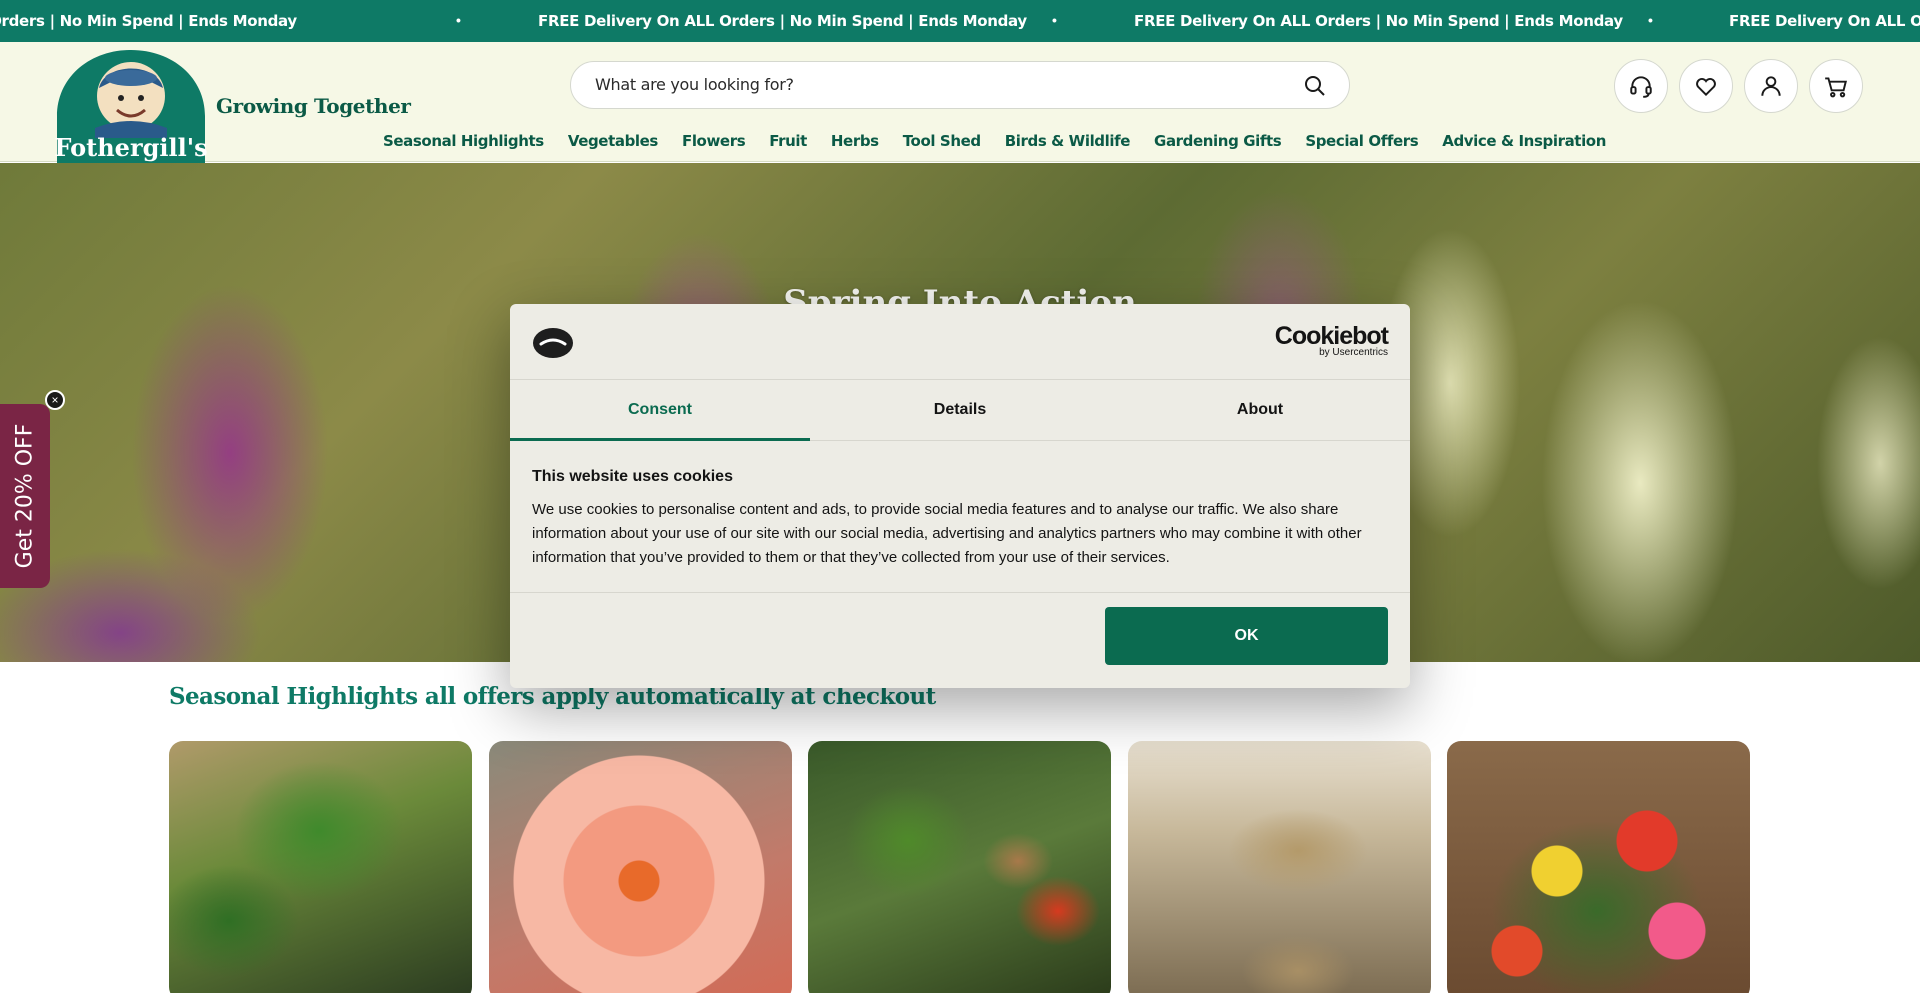 The height and width of the screenshot is (993, 1920). I want to click on nav-item-fruit: Fruit, so click(788, 141).